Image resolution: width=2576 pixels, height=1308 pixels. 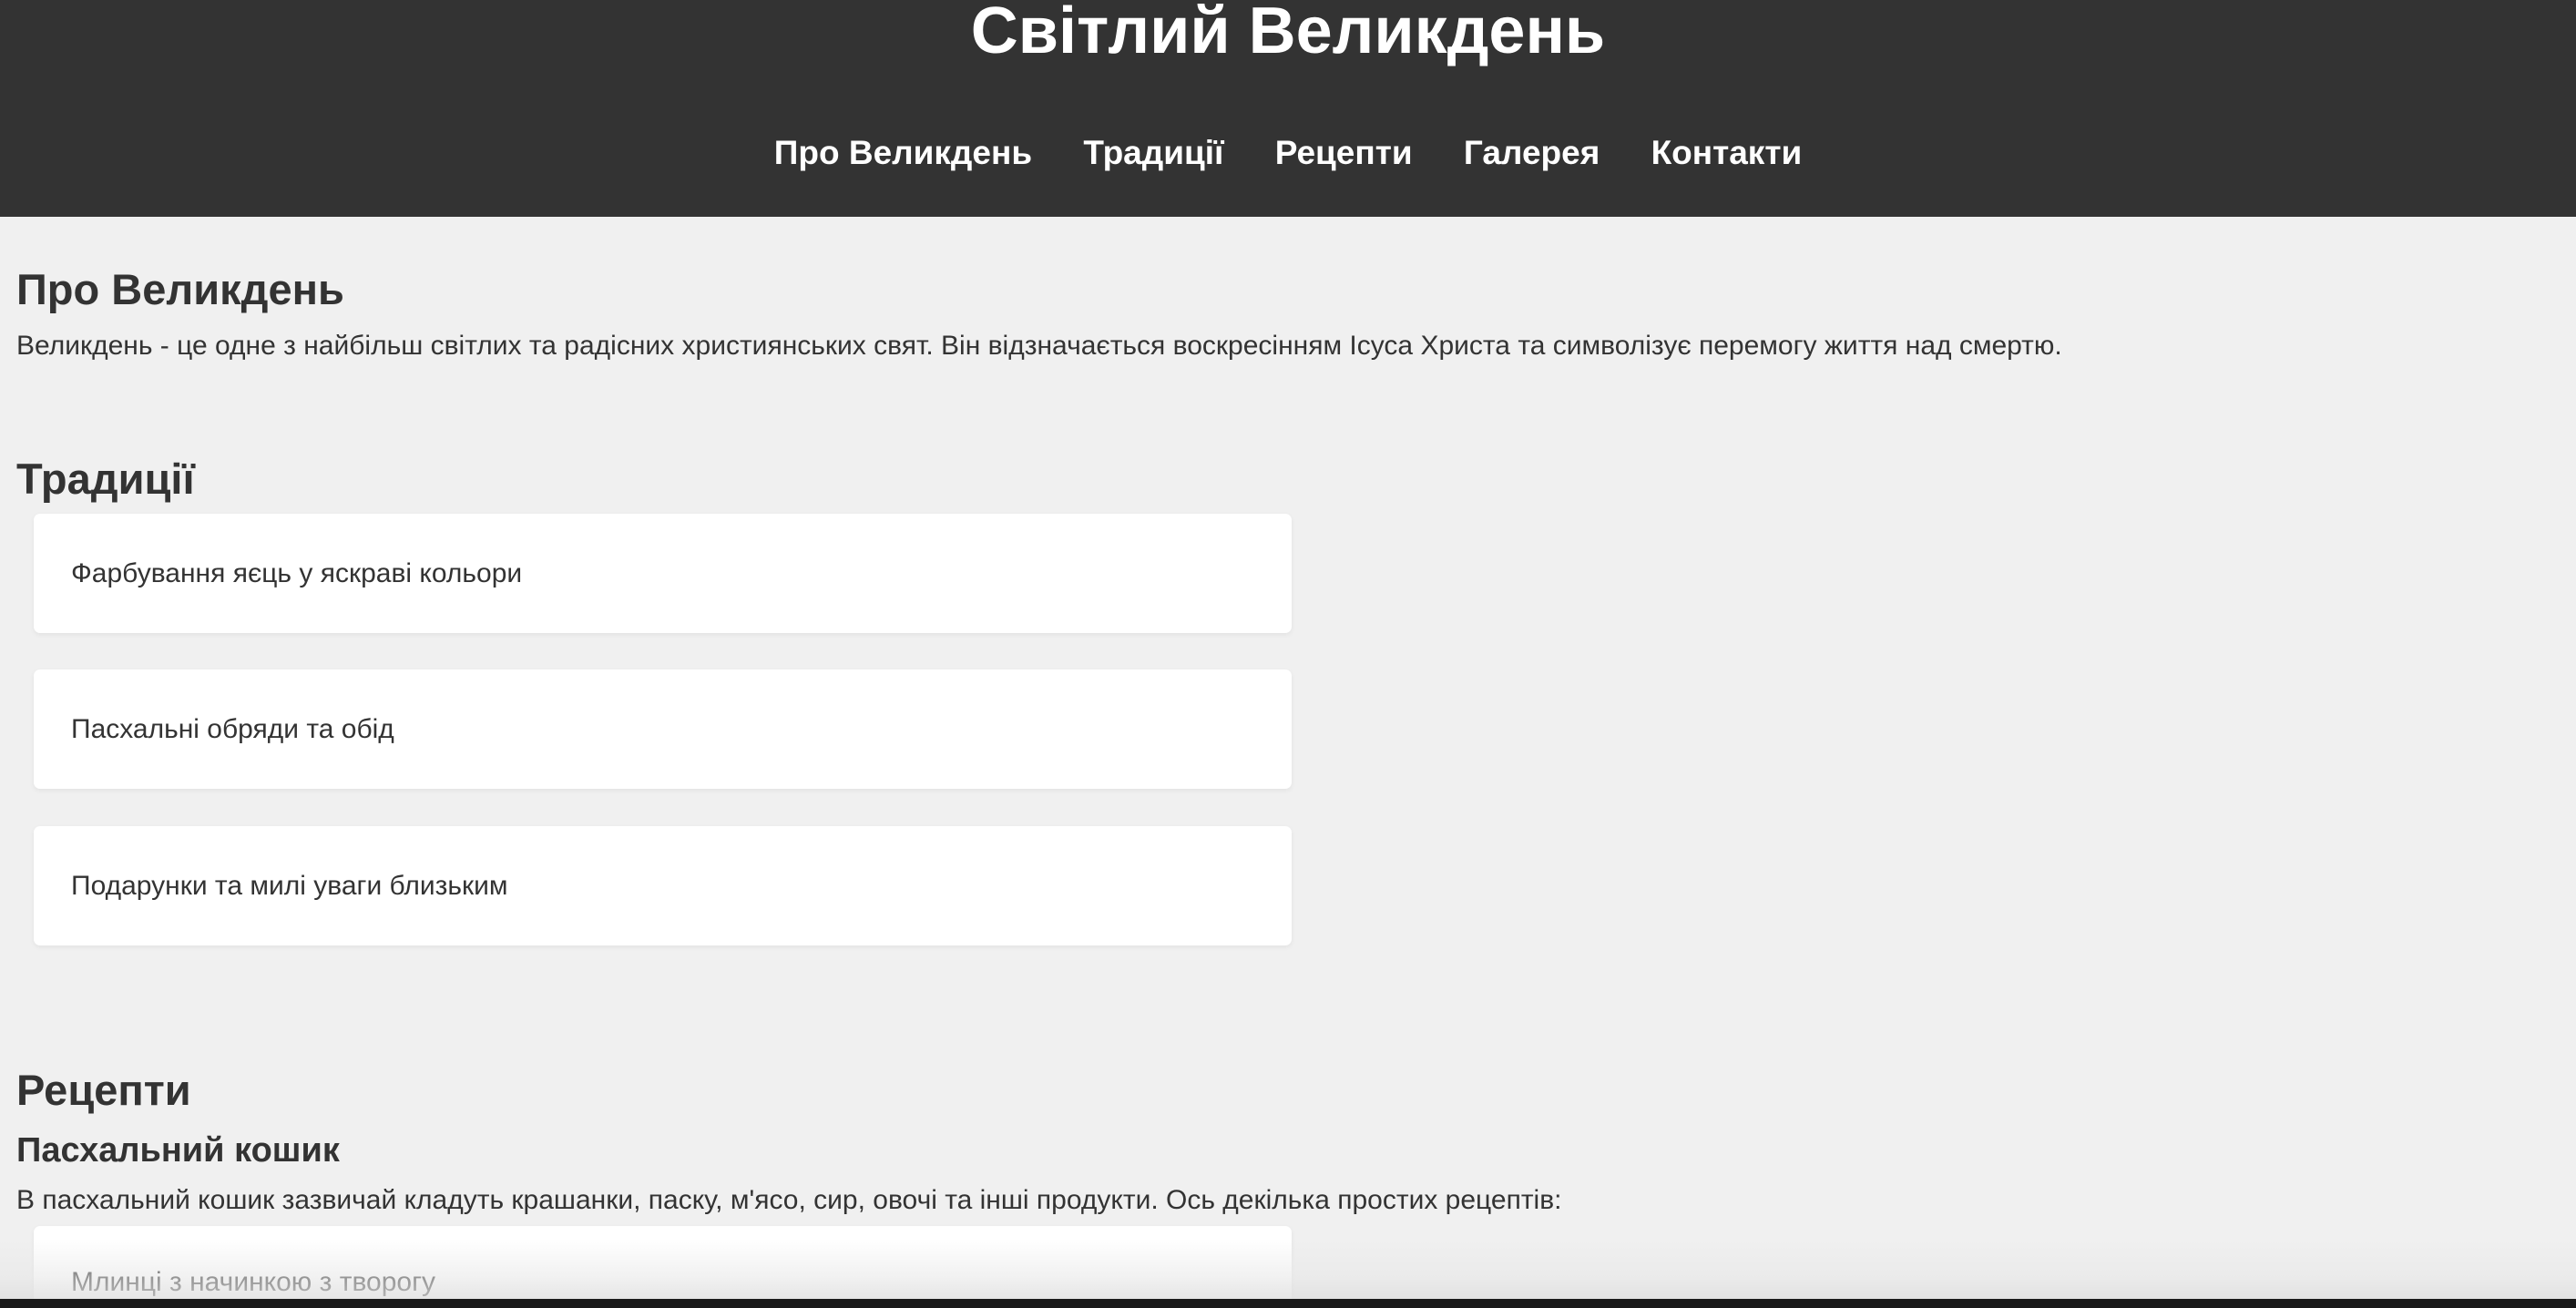 I want to click on nav-link-gallery: Галерея, so click(x=1532, y=153).